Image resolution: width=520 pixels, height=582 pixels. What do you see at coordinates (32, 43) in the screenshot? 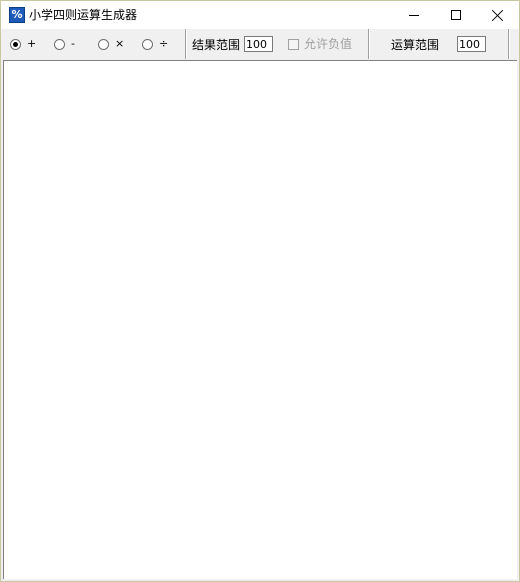
I see `radio-label-add: +` at bounding box center [32, 43].